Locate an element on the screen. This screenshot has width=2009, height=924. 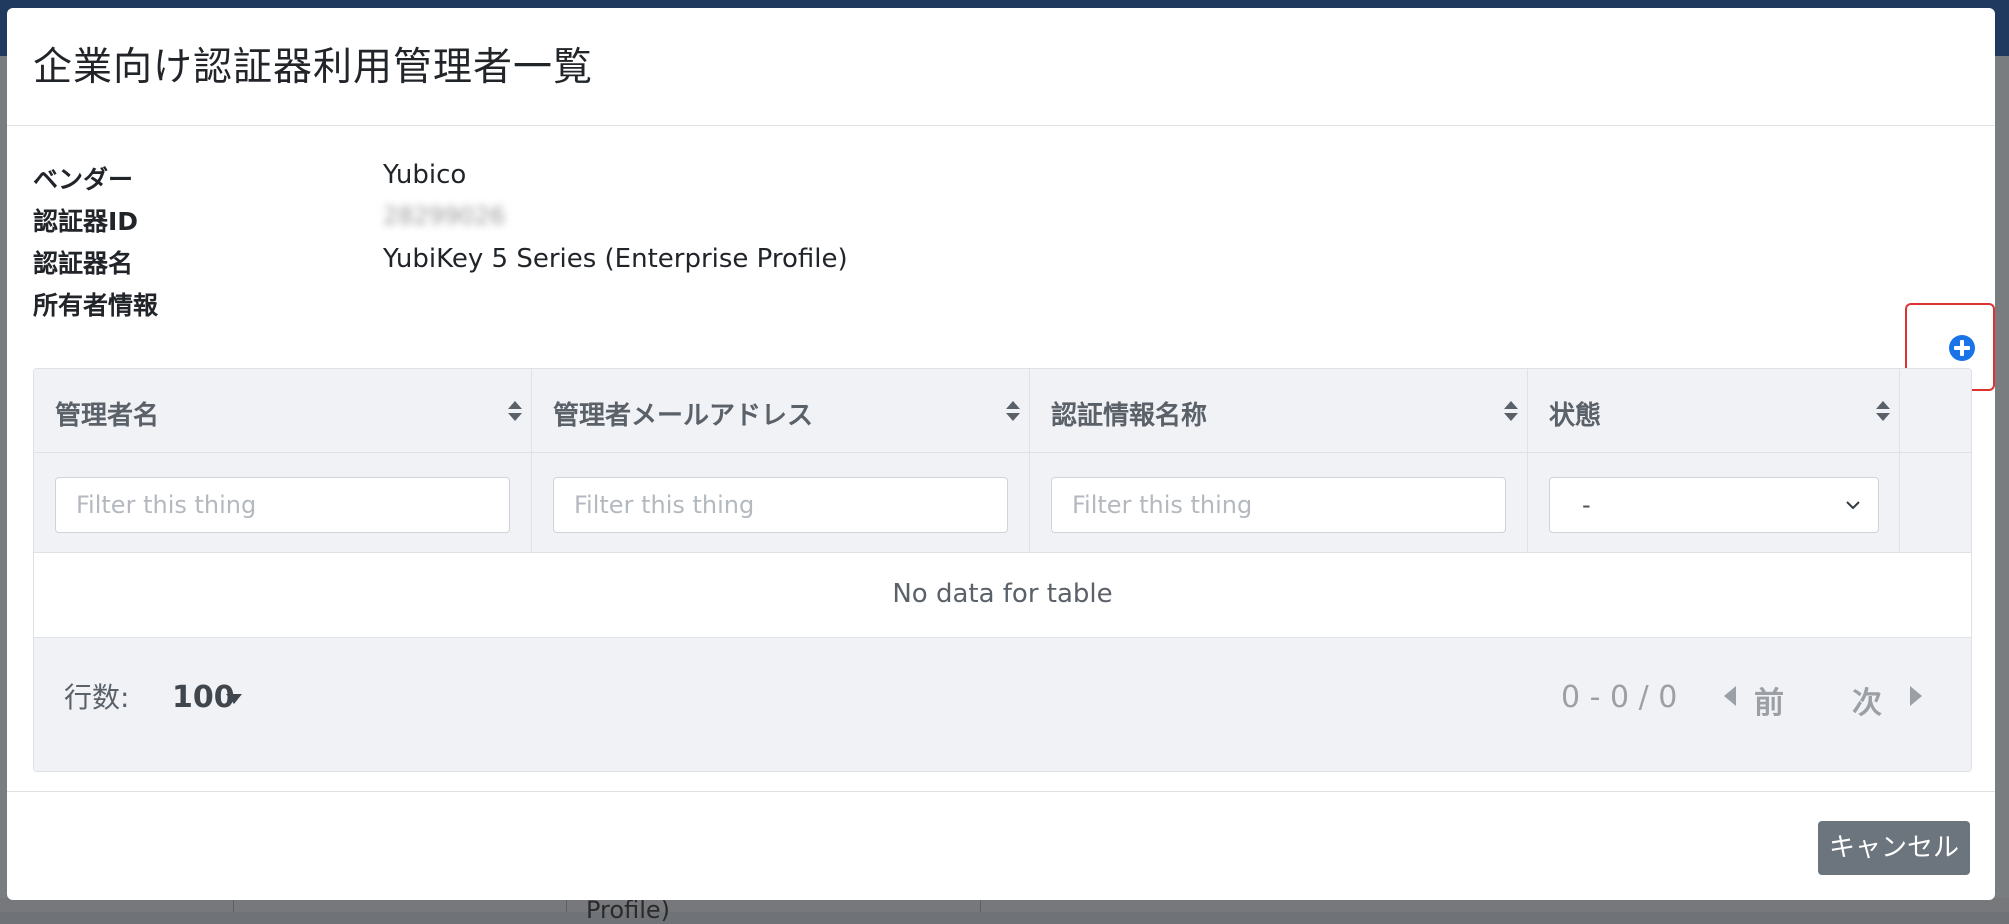
chevron-down-icon is located at coordinates (1853, 505).